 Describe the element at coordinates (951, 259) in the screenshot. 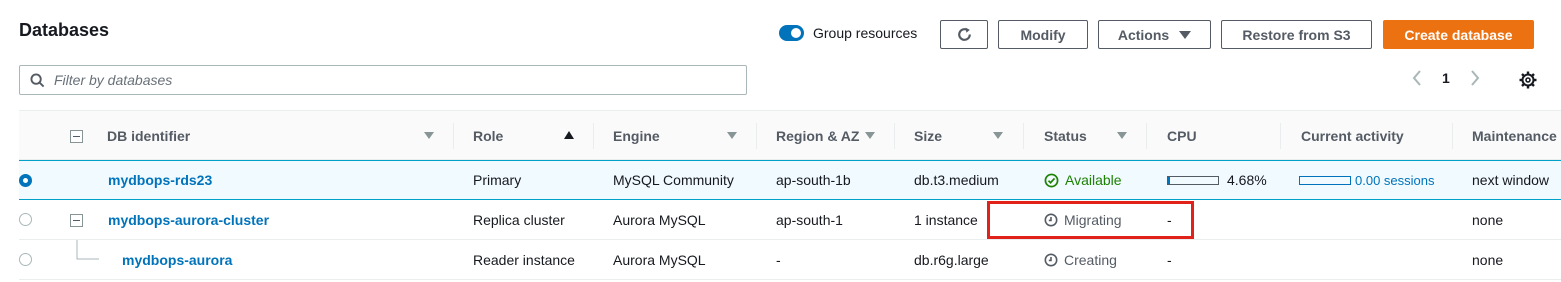

I see `size-cell: db.r6g.large` at that location.